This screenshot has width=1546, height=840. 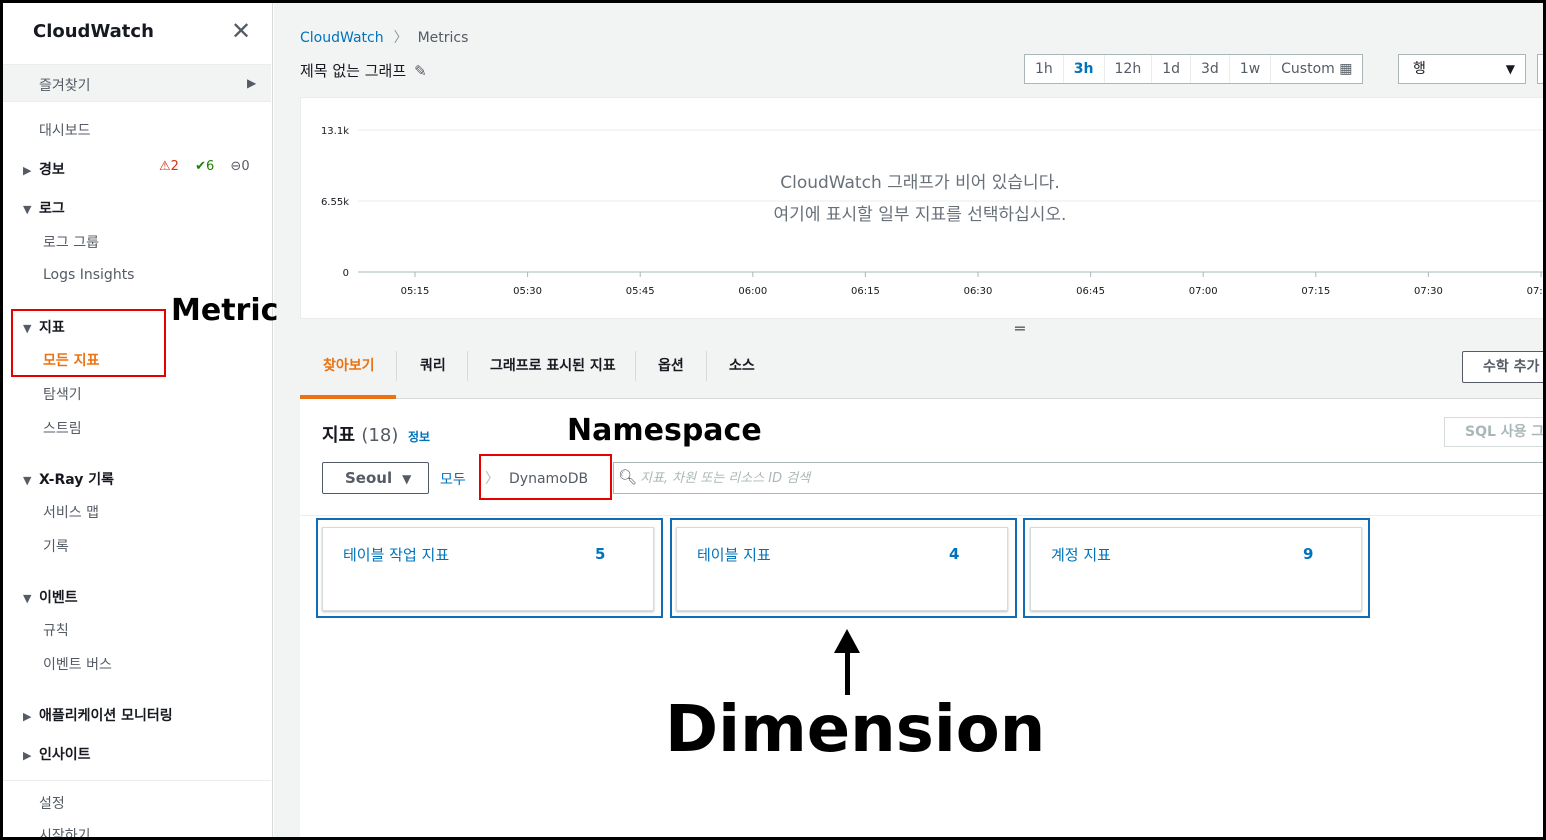 I want to click on sidebar-item-traces: 기록, so click(x=56, y=546).